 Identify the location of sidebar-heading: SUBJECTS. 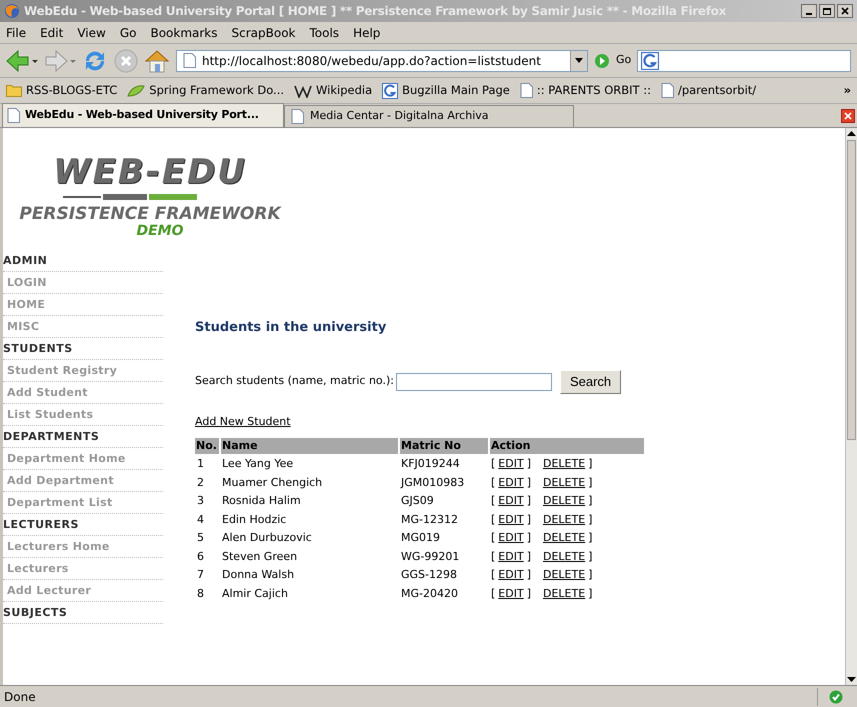
(83, 613).